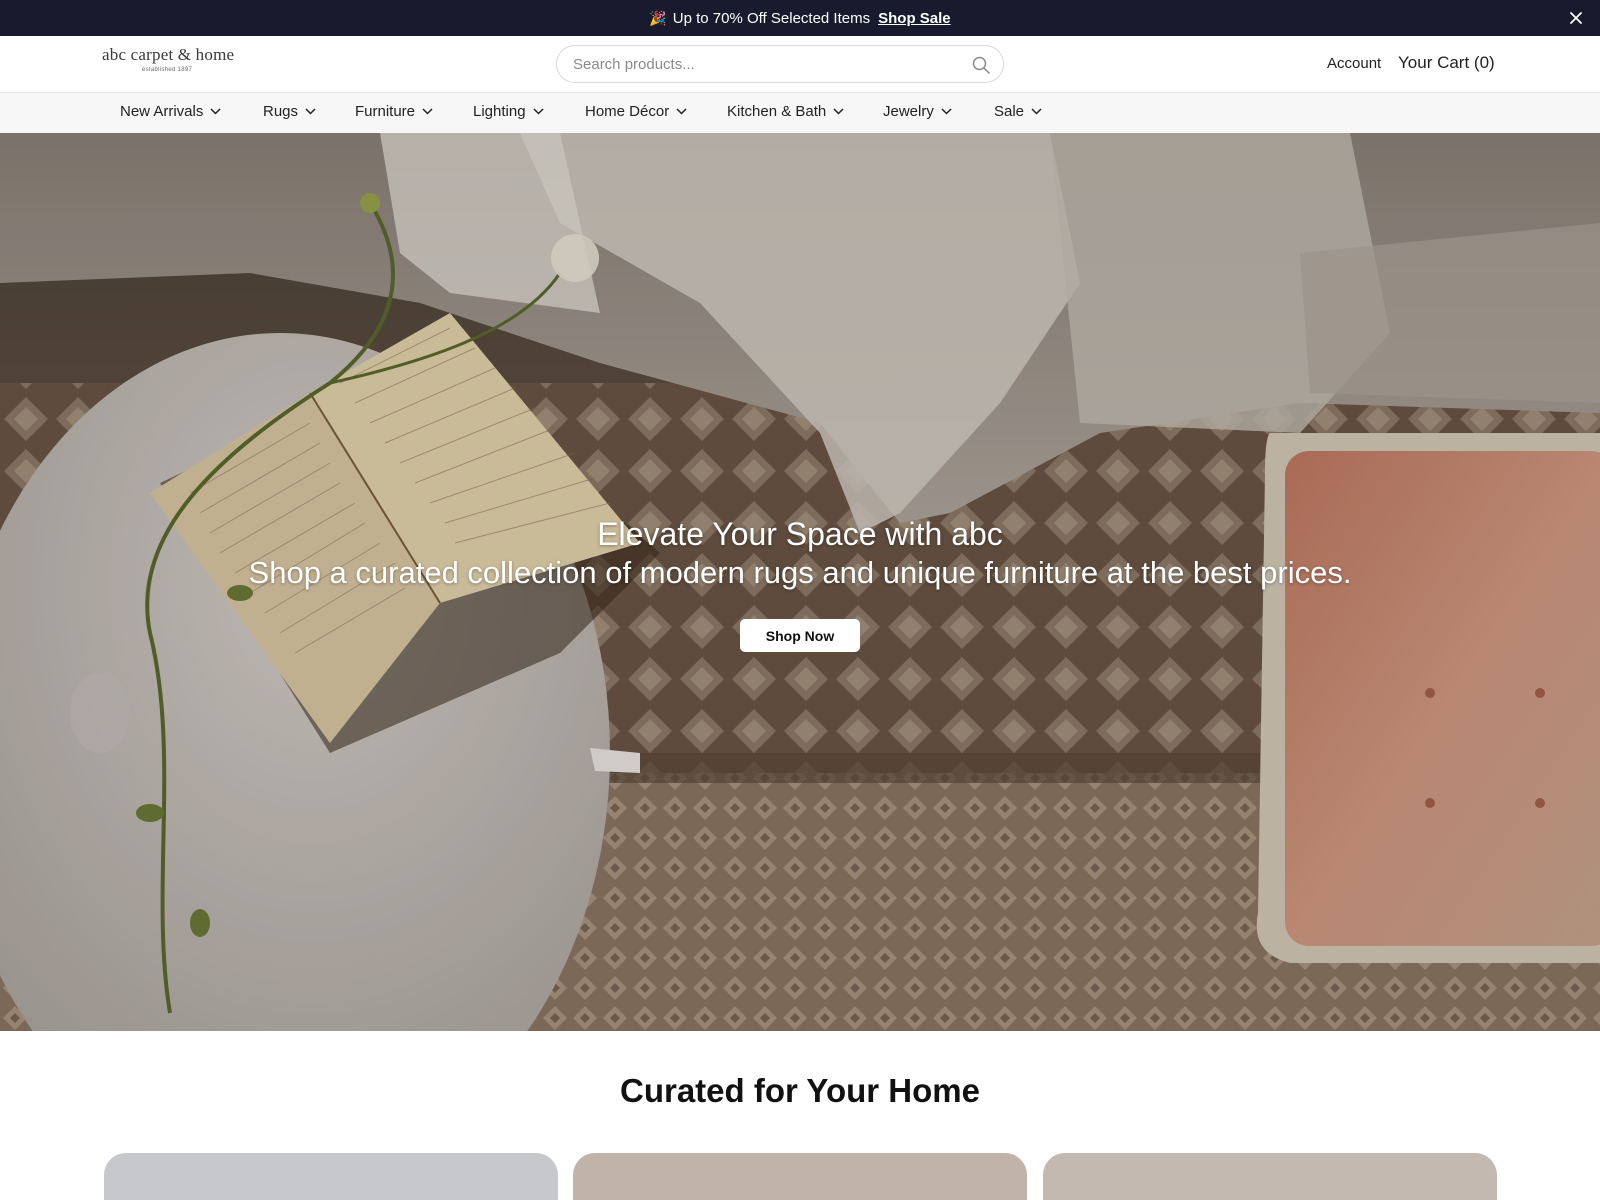  I want to click on nav-item-label: Kitchen & Bath, so click(777, 111).